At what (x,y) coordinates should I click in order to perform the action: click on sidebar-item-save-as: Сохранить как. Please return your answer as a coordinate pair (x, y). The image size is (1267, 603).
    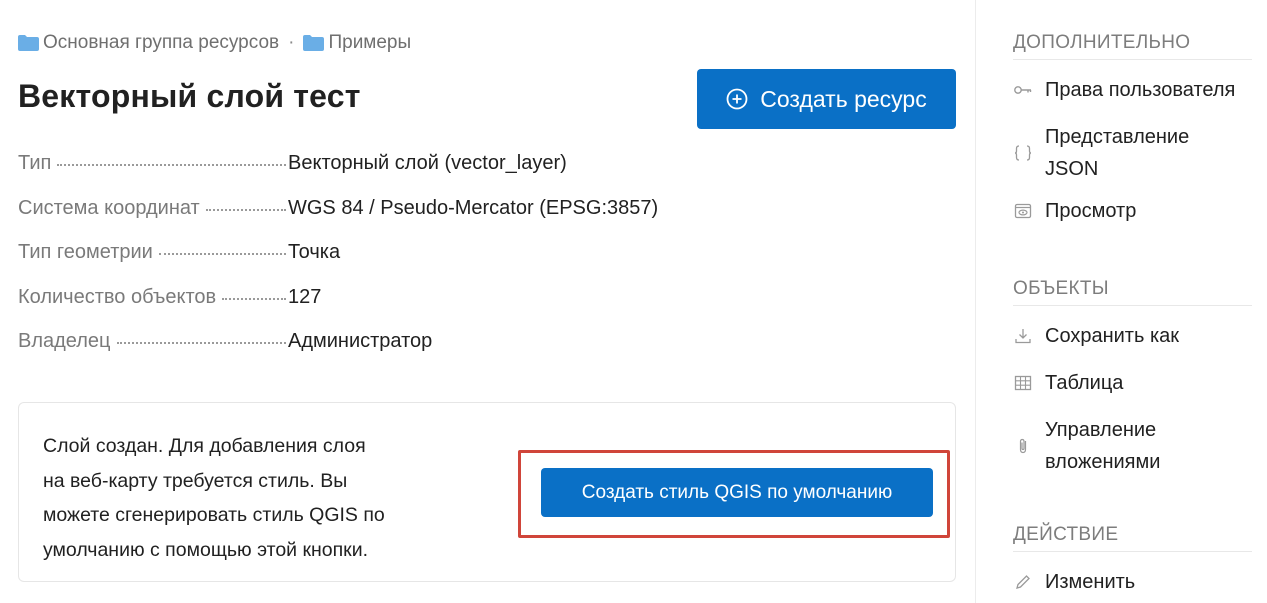
    Looking at the image, I should click on (1135, 336).